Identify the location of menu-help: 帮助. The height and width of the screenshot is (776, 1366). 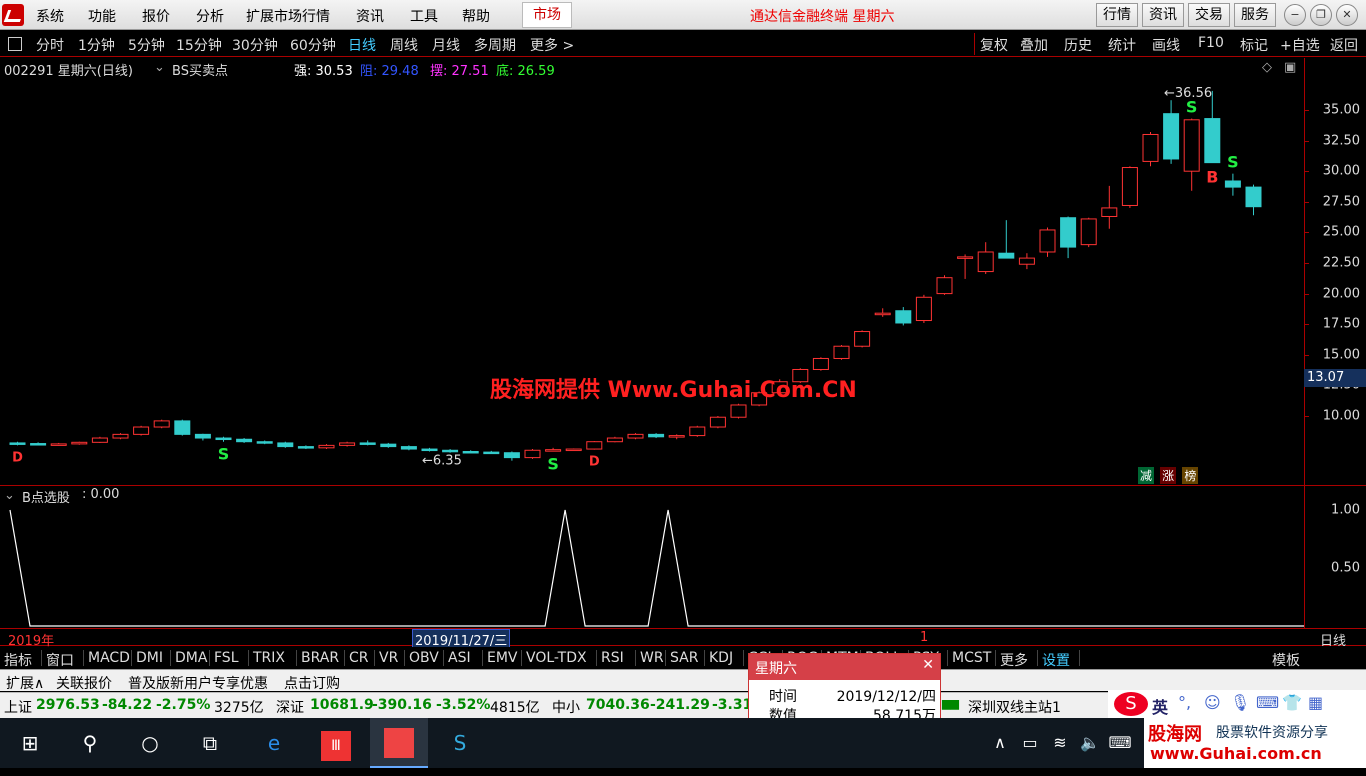
(476, 16).